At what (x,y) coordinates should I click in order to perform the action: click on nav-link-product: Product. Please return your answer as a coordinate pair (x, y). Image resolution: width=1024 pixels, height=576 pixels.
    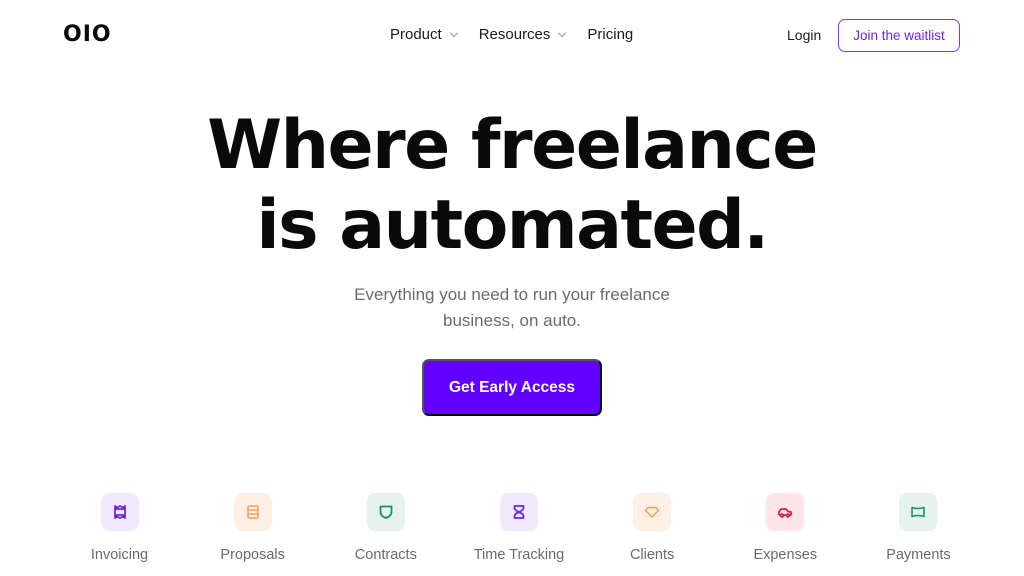
    Looking at the image, I should click on (424, 34).